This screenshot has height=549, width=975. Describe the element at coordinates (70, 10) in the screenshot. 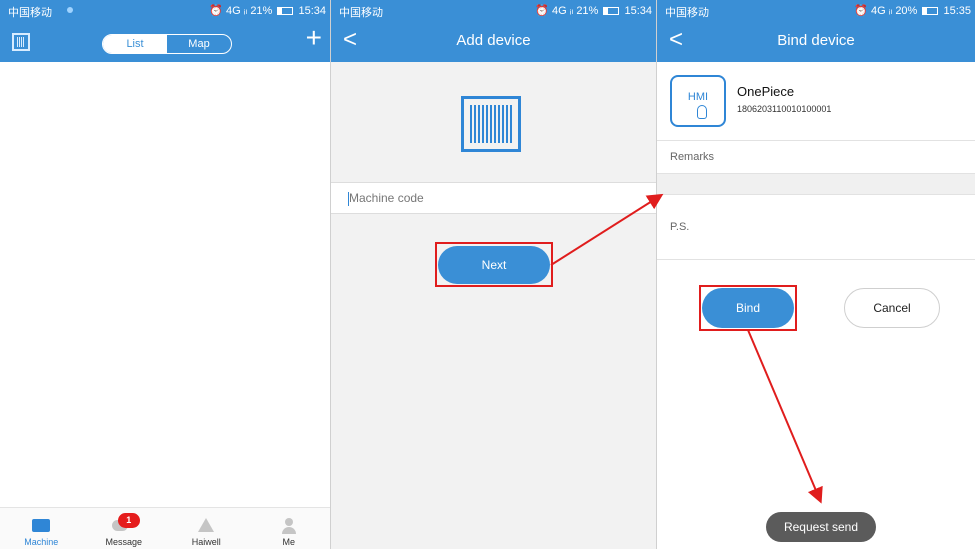

I see `notification-dot-icon` at that location.